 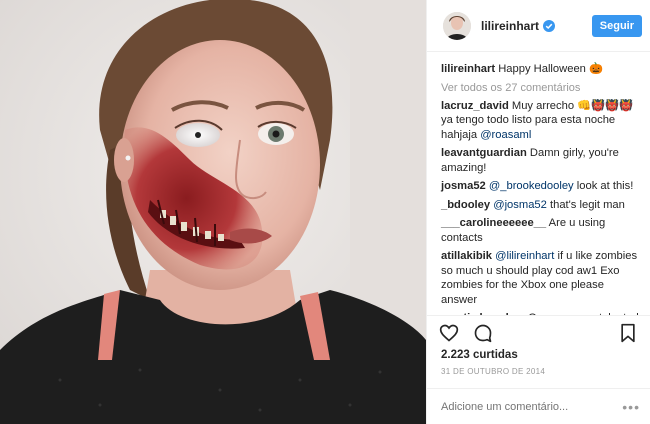 I want to click on post-caption: lilireinhart Happy Halloween 🎃, so click(x=540, y=69).